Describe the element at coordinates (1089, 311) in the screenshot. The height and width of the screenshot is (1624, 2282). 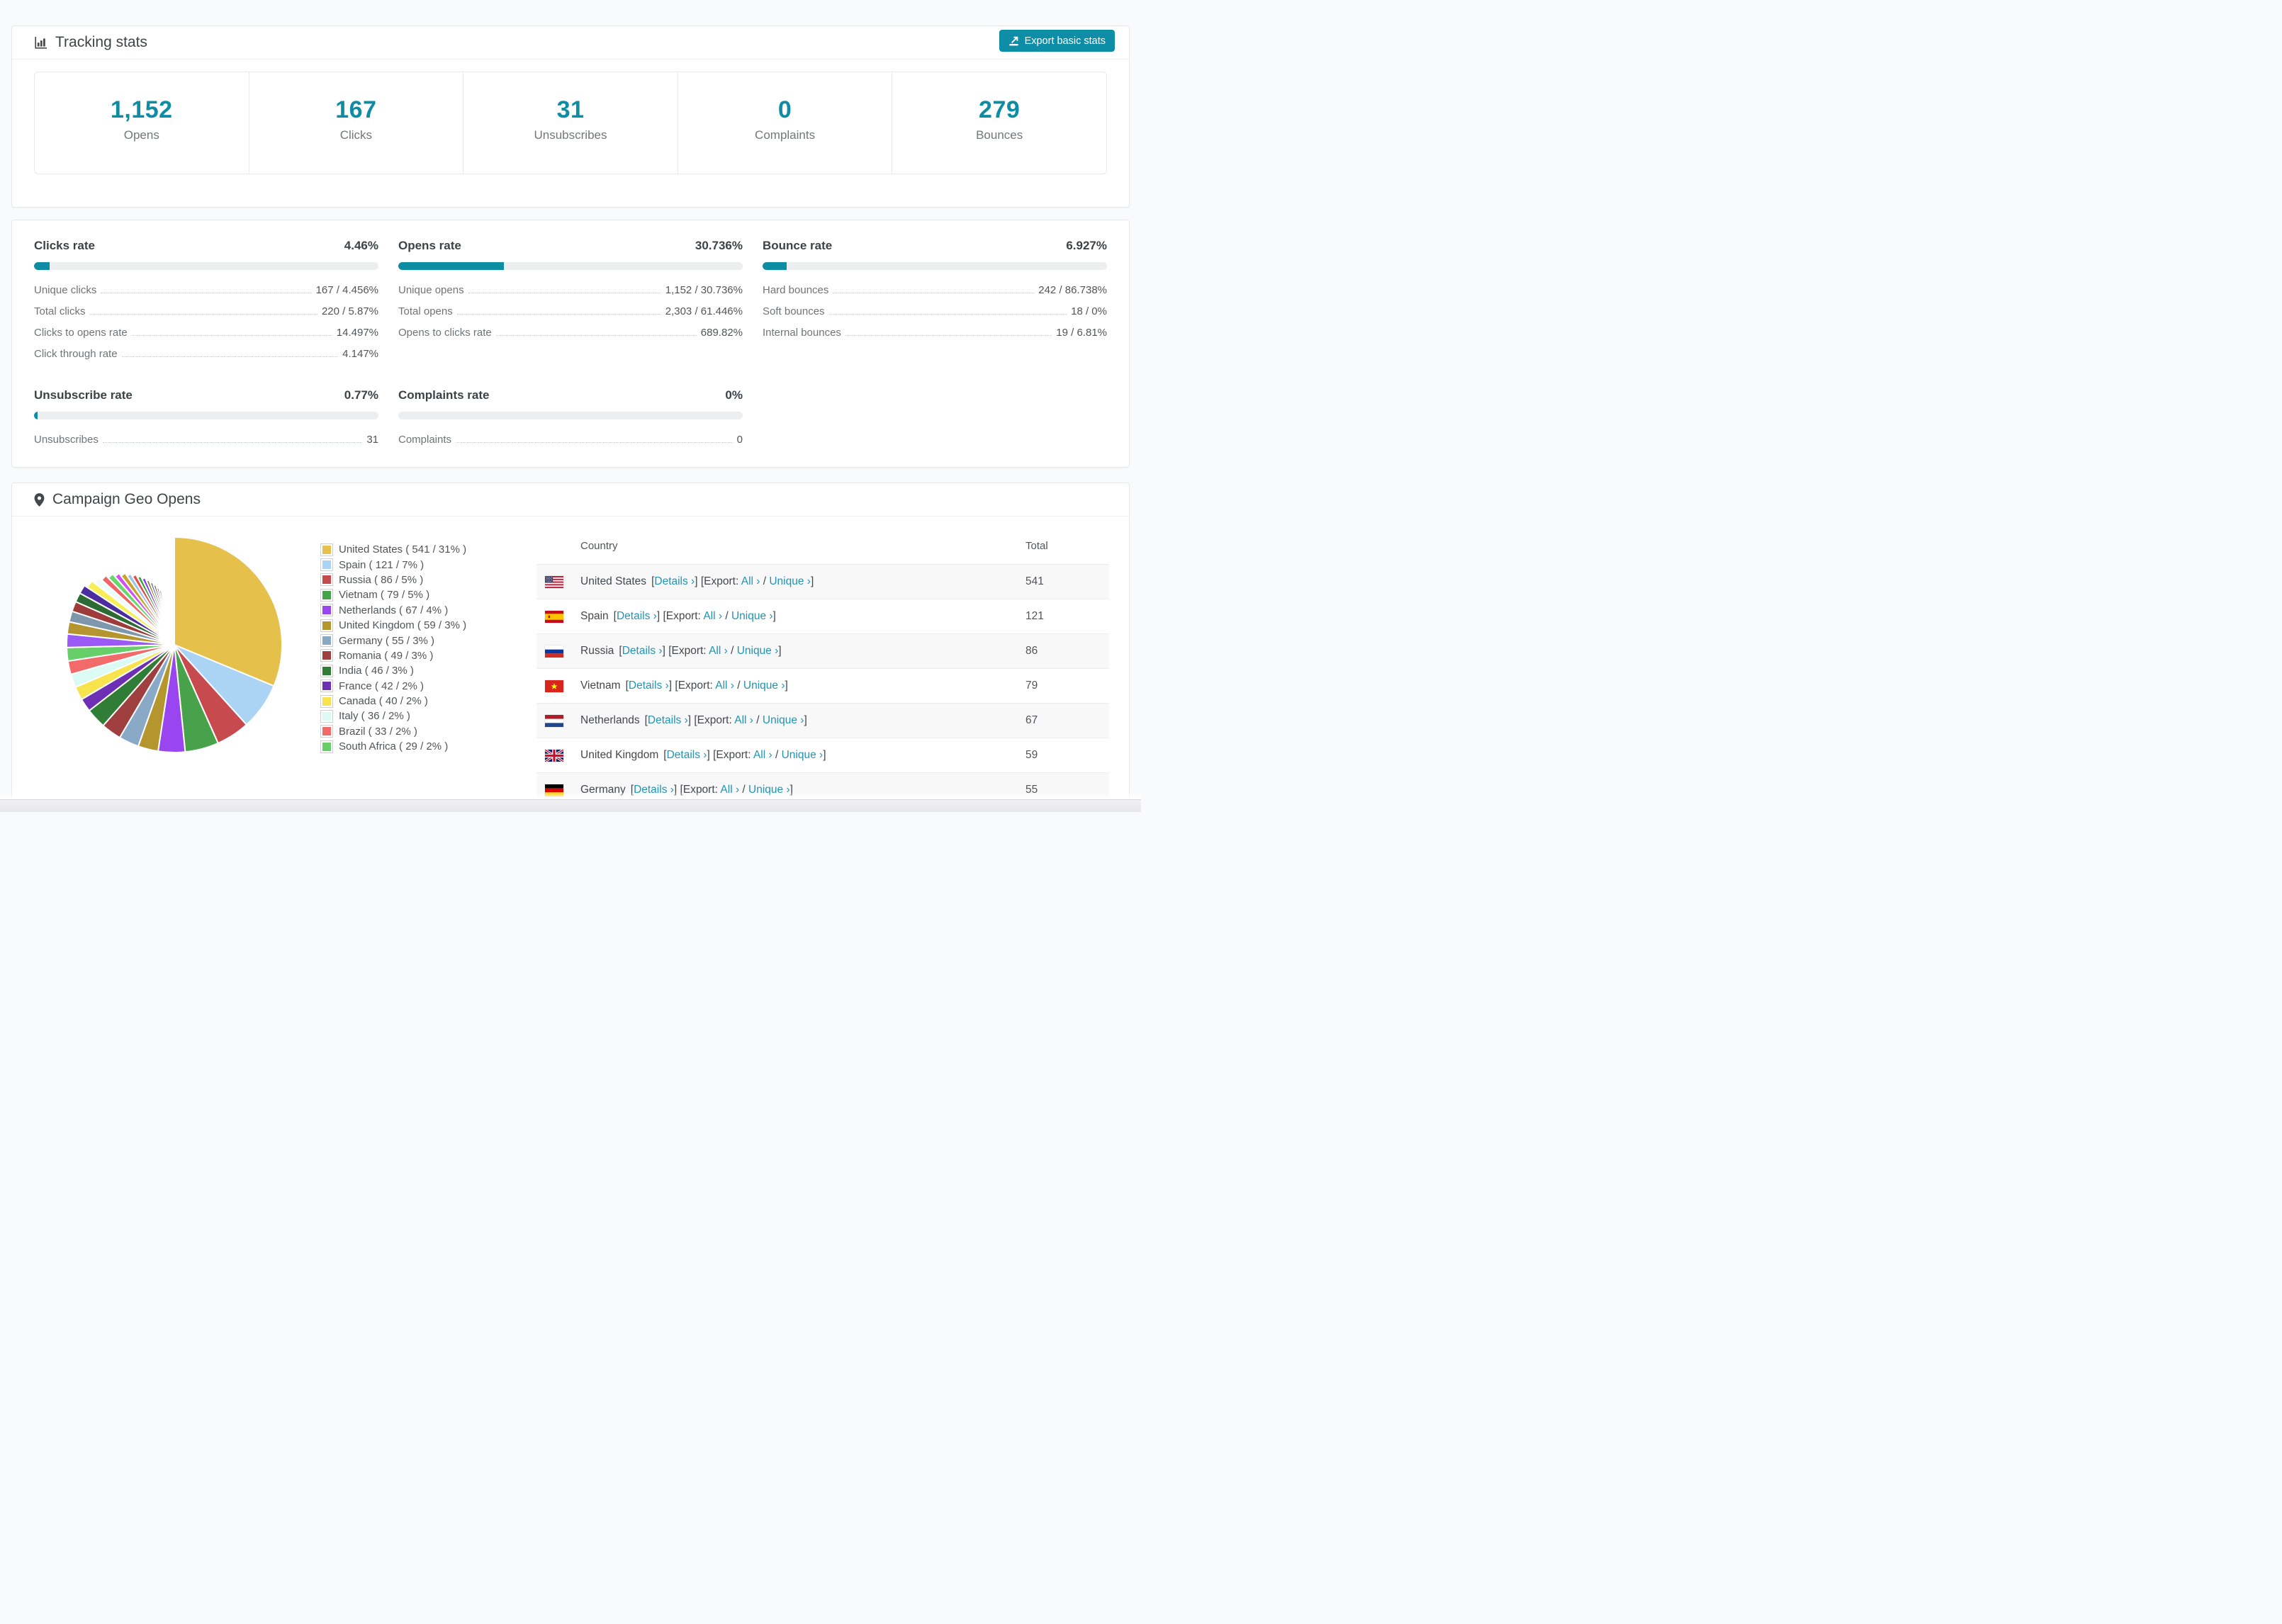
I see `detail-value: 18 / 0%` at that location.